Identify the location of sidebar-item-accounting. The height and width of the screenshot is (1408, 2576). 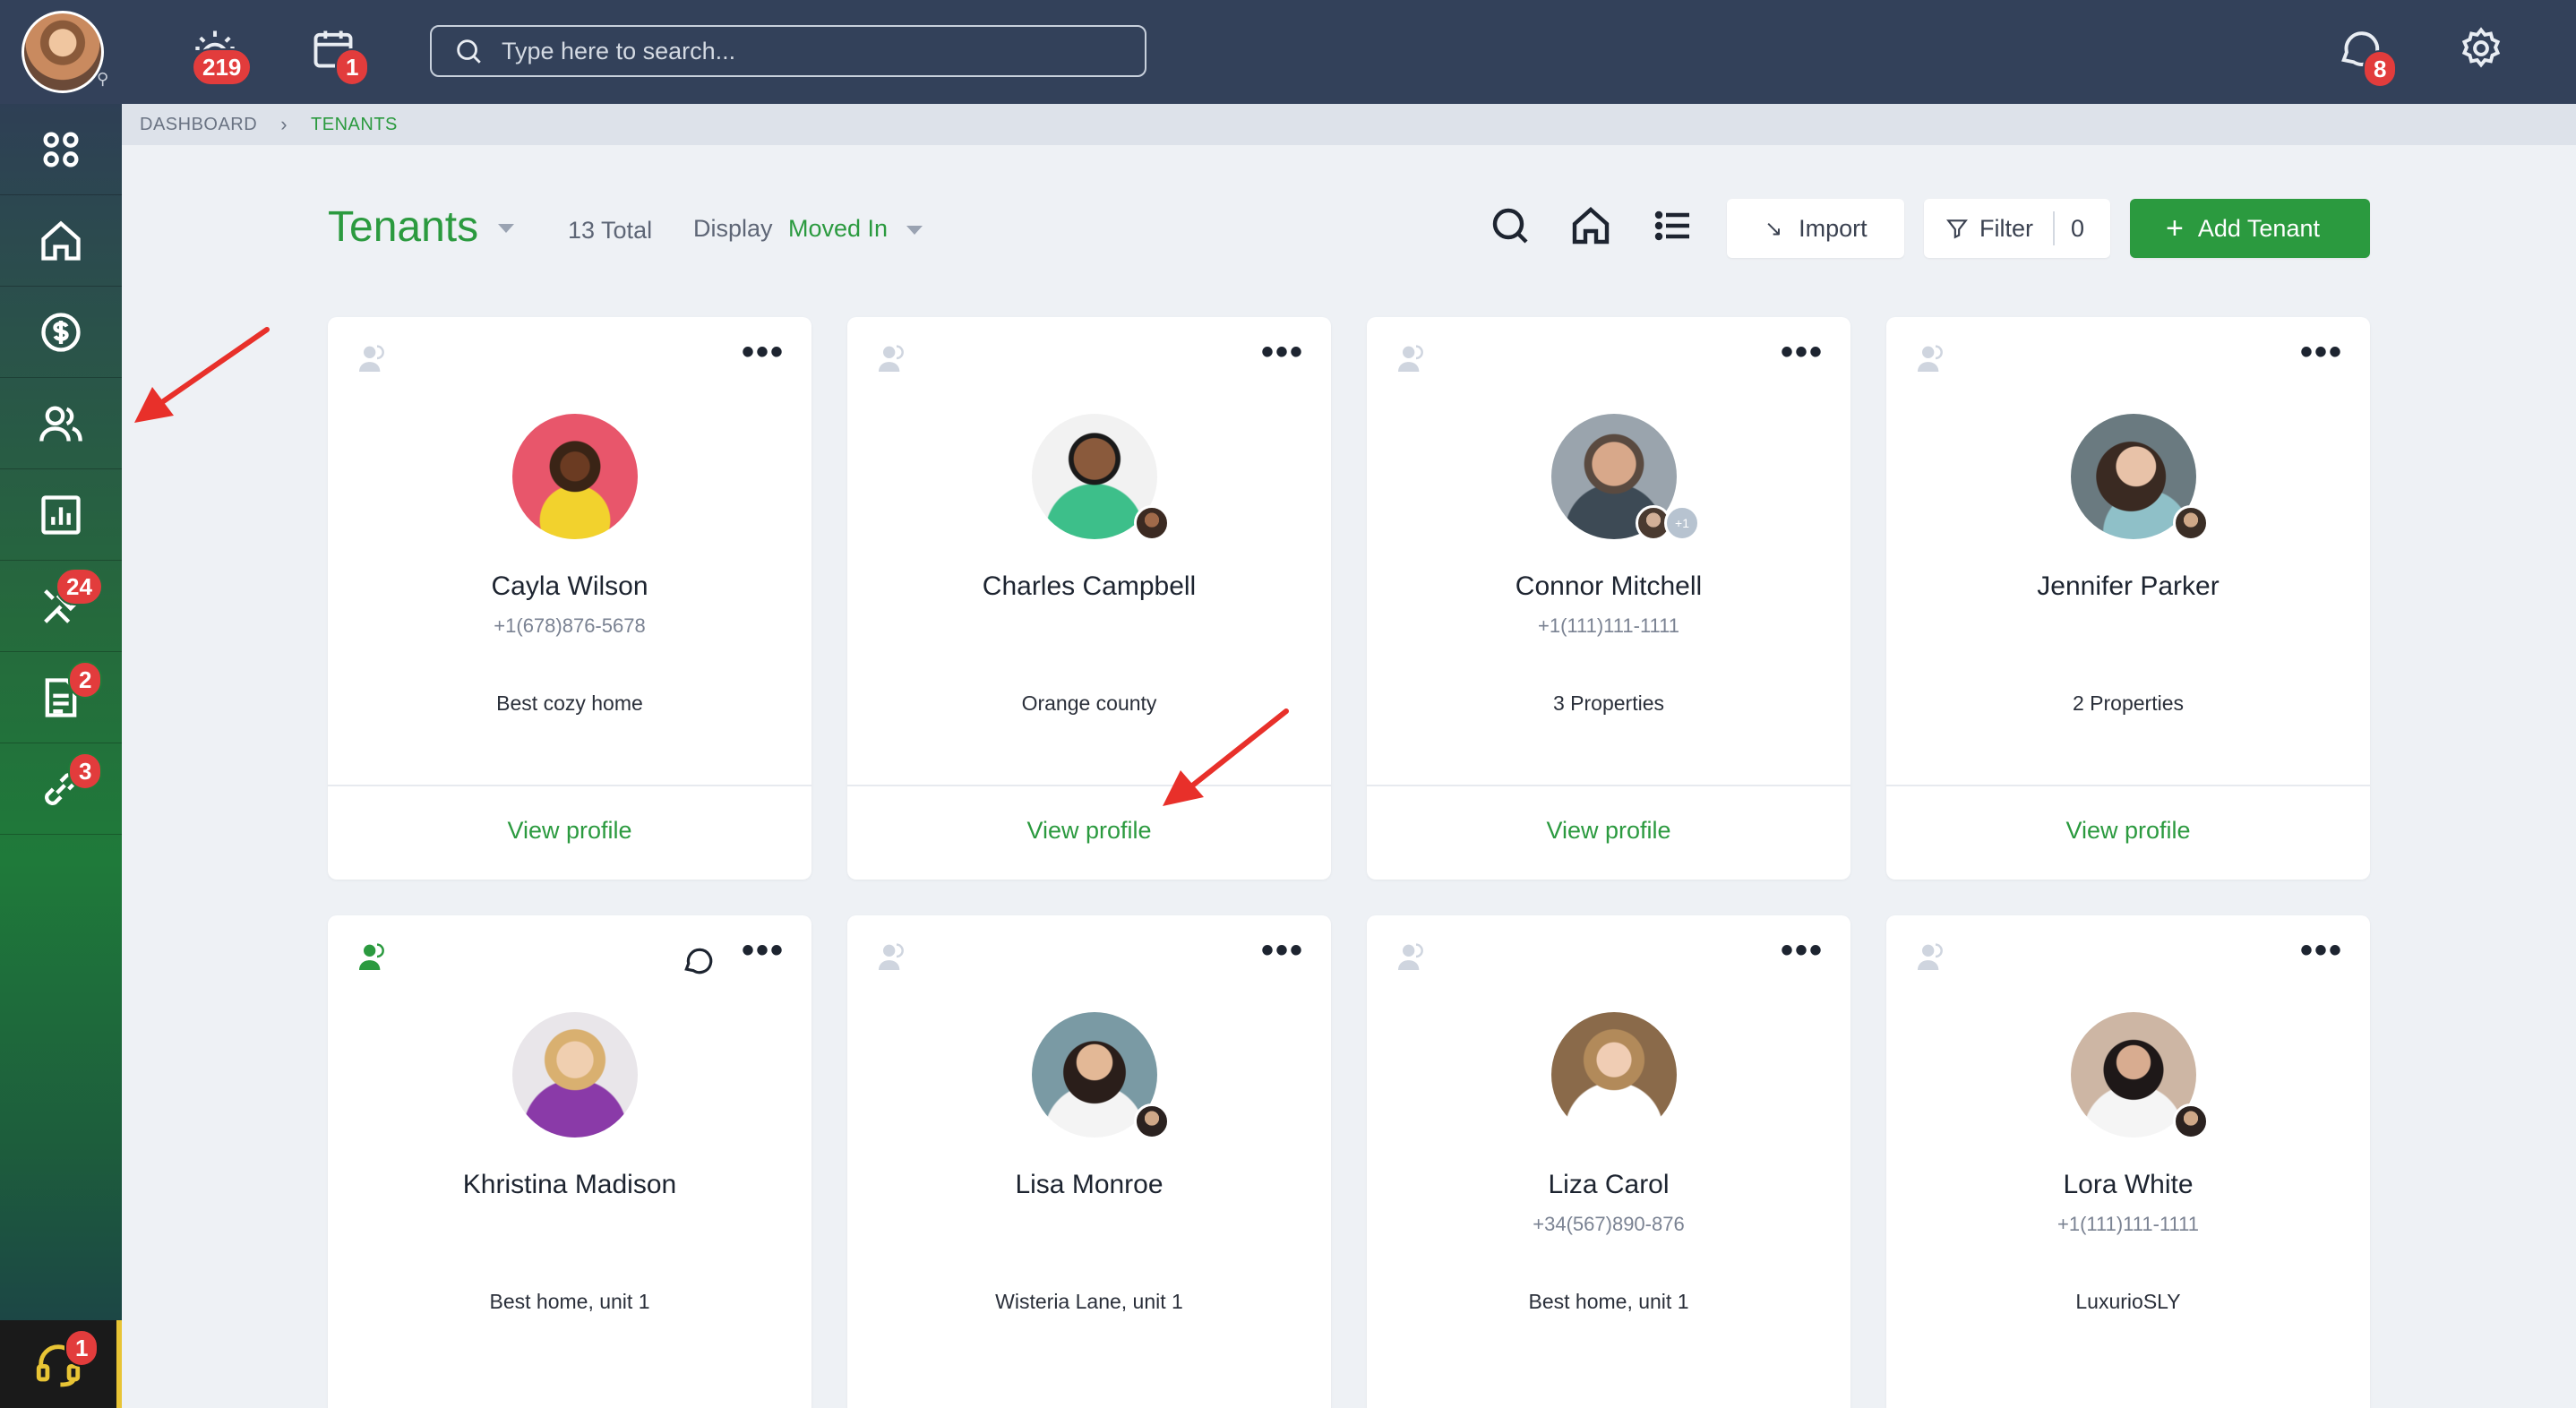
(61, 332).